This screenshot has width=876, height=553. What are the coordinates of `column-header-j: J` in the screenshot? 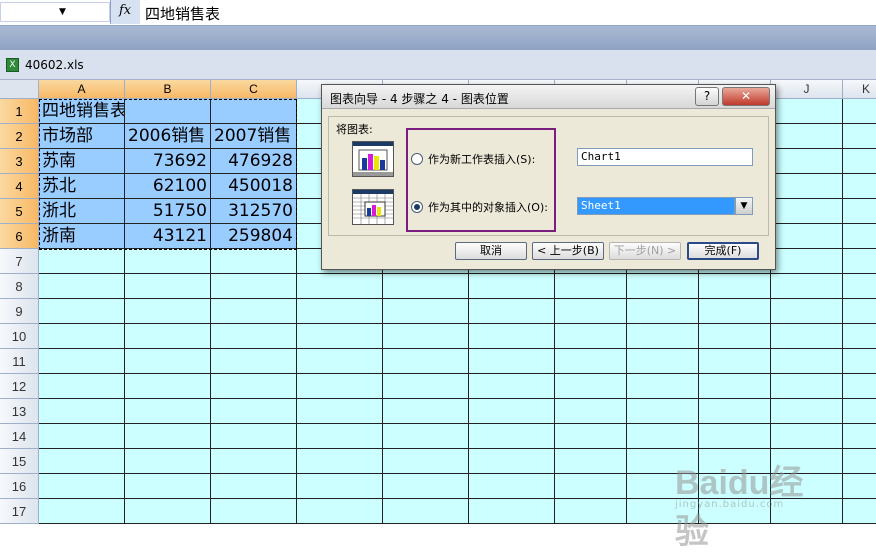 It's located at (807, 89).